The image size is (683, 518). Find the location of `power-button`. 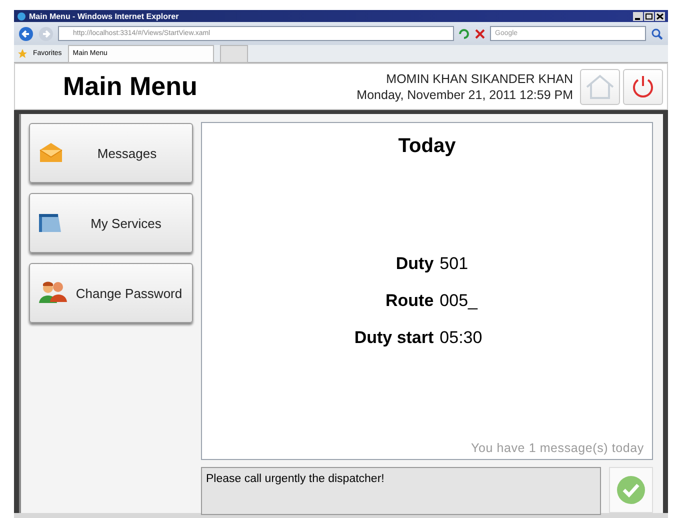

power-button is located at coordinates (643, 86).